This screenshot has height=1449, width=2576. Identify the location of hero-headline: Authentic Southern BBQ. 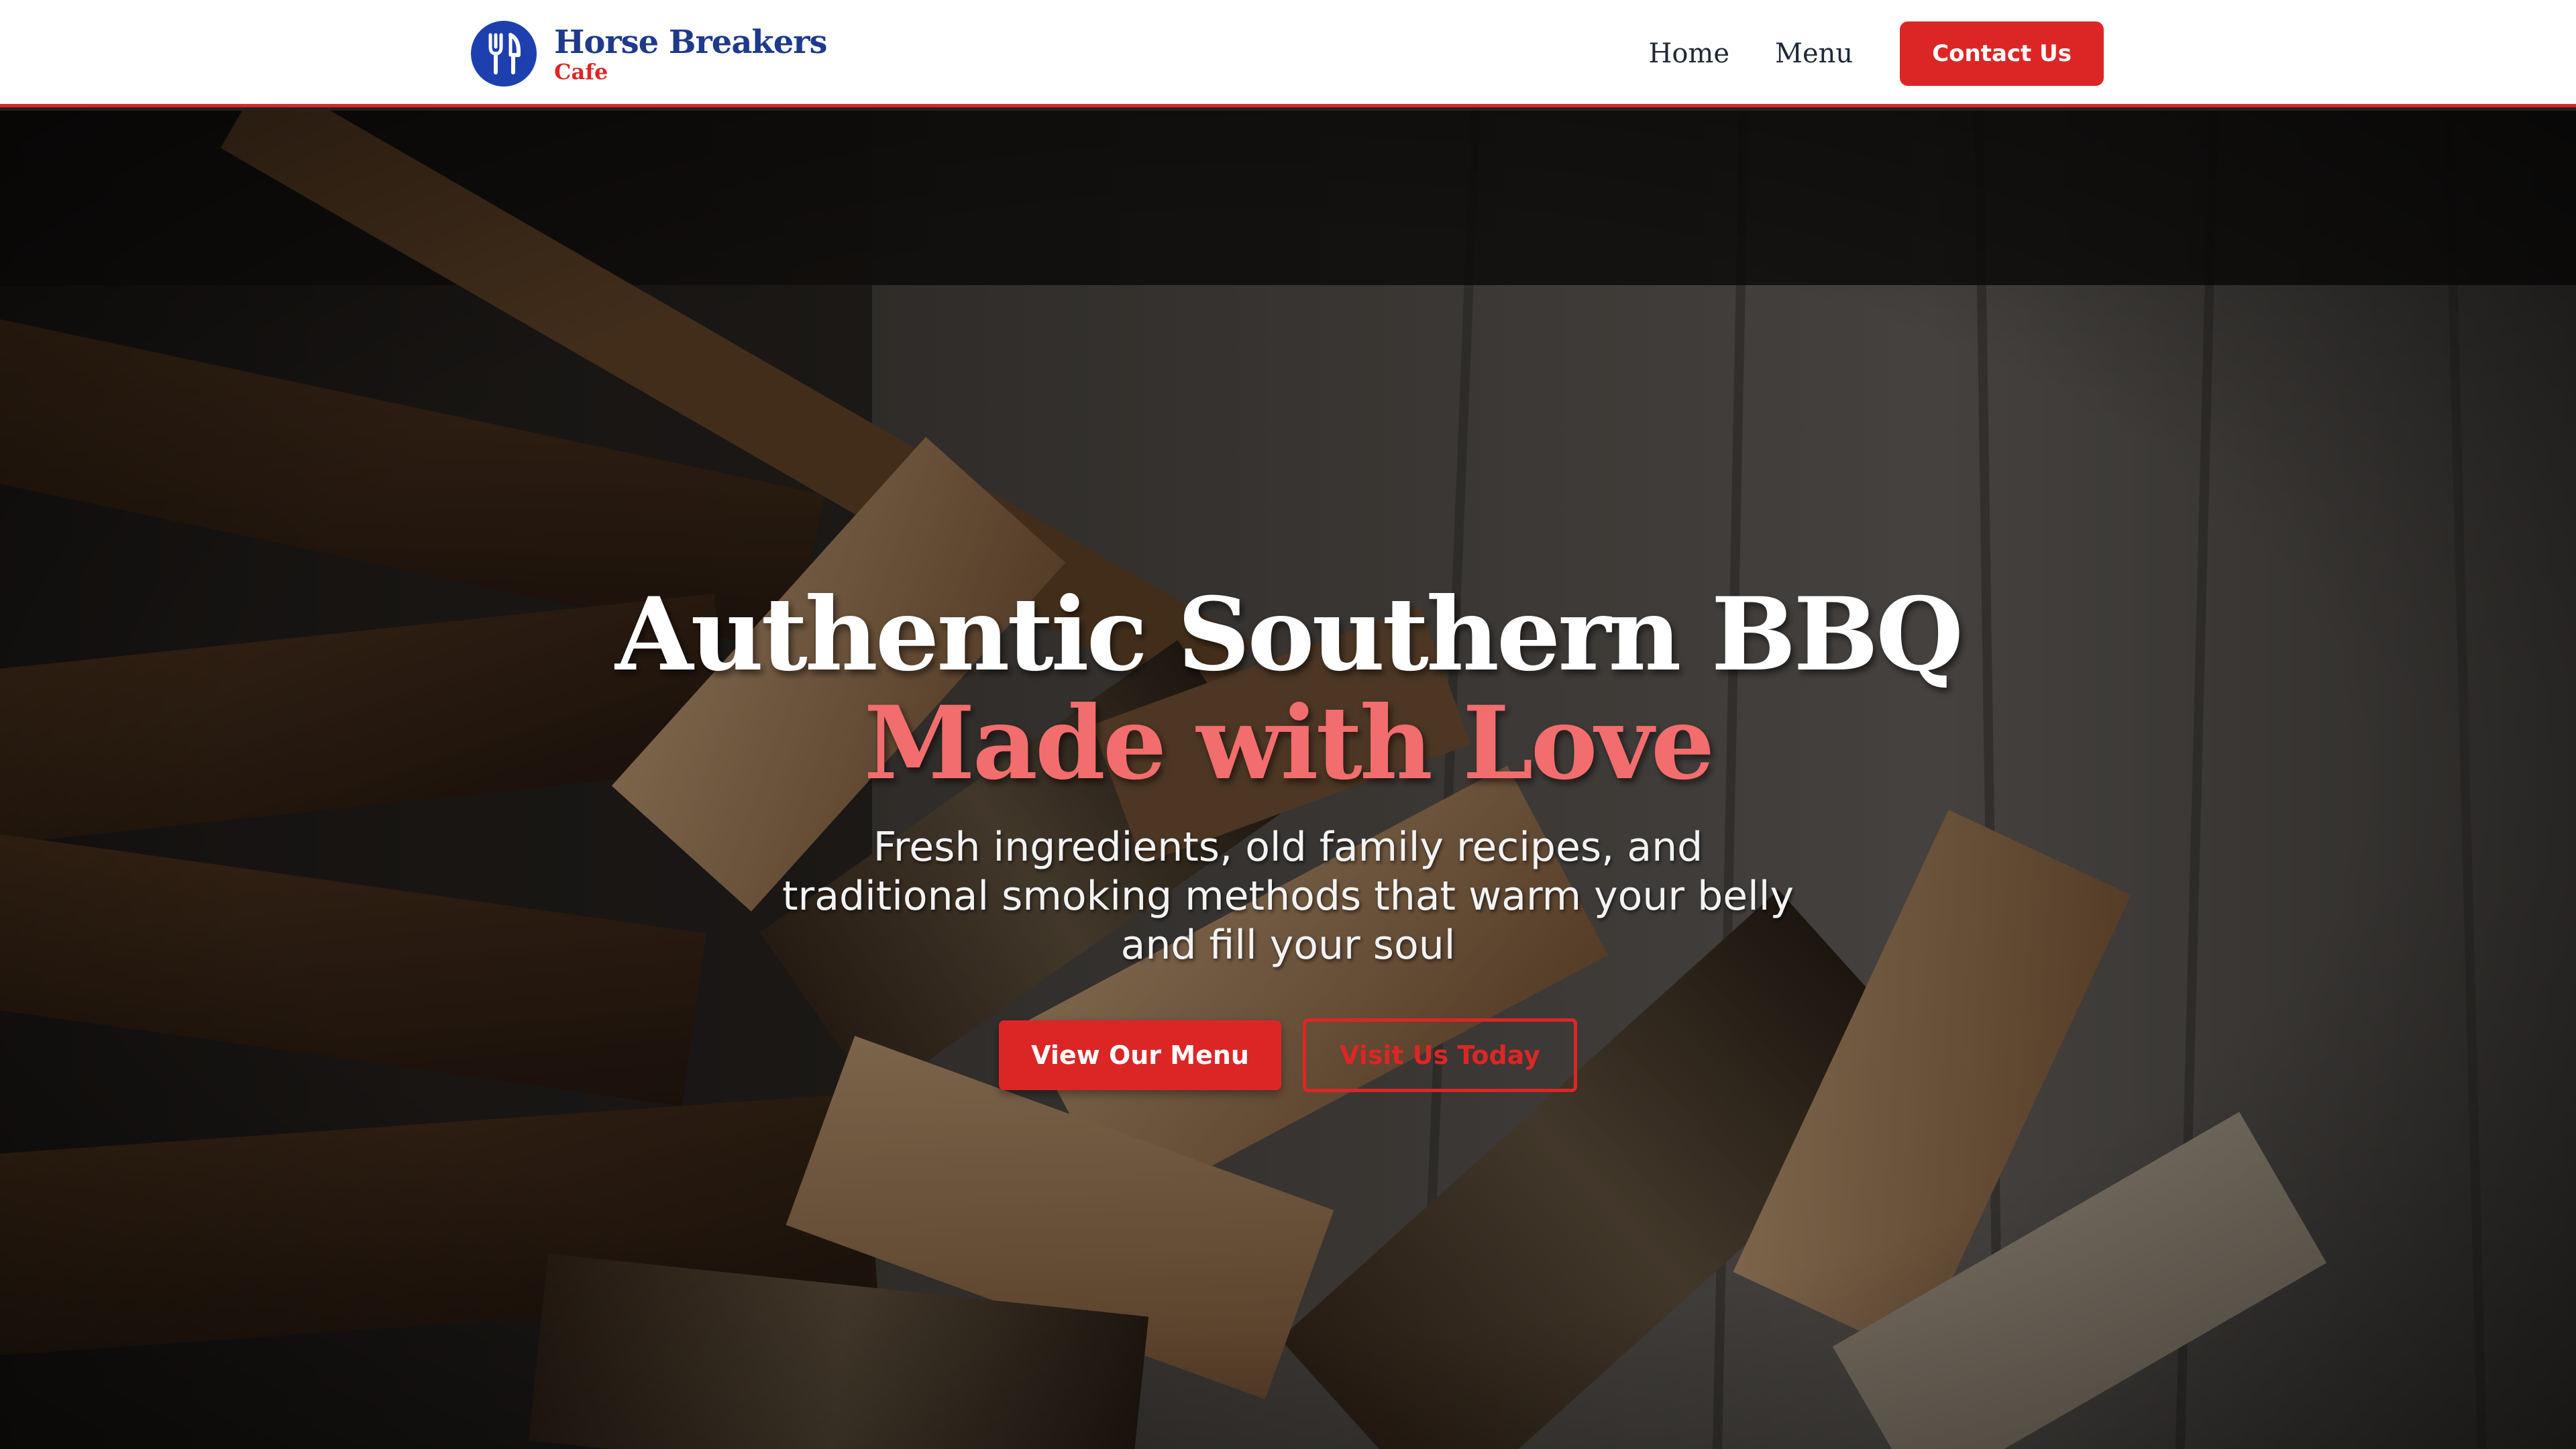
(1289, 635).